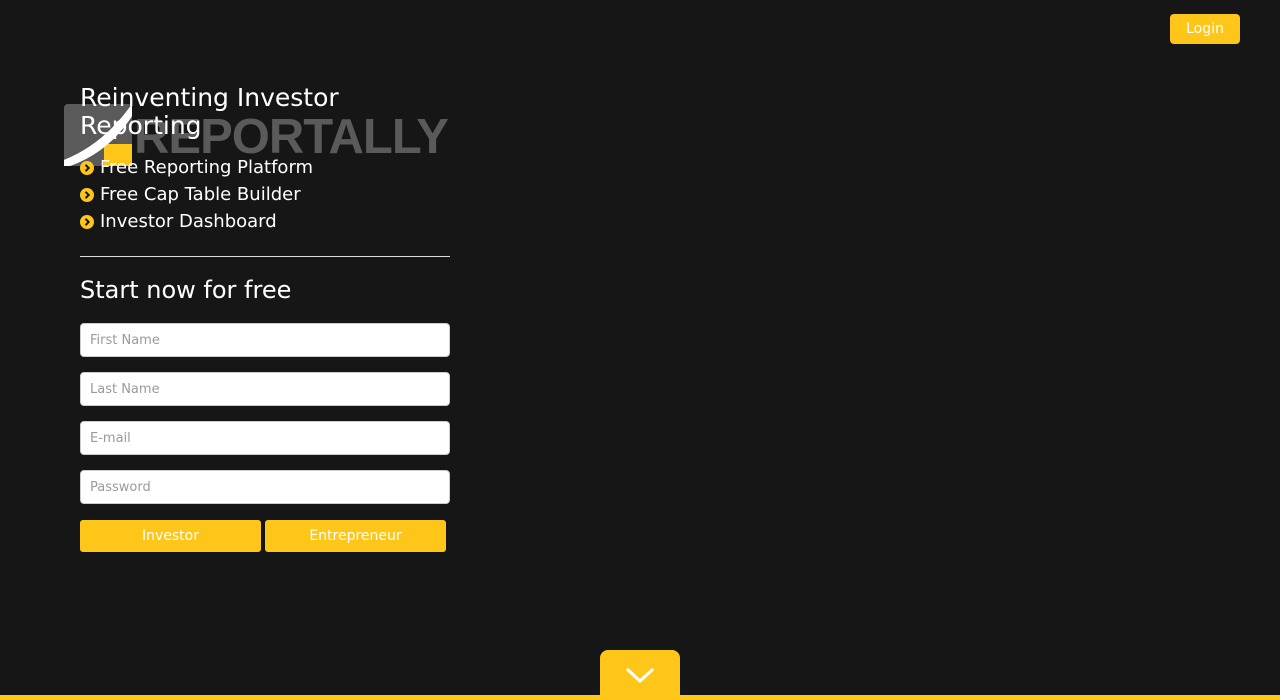 Image resolution: width=1280 pixels, height=700 pixels. I want to click on divider, so click(265, 256).